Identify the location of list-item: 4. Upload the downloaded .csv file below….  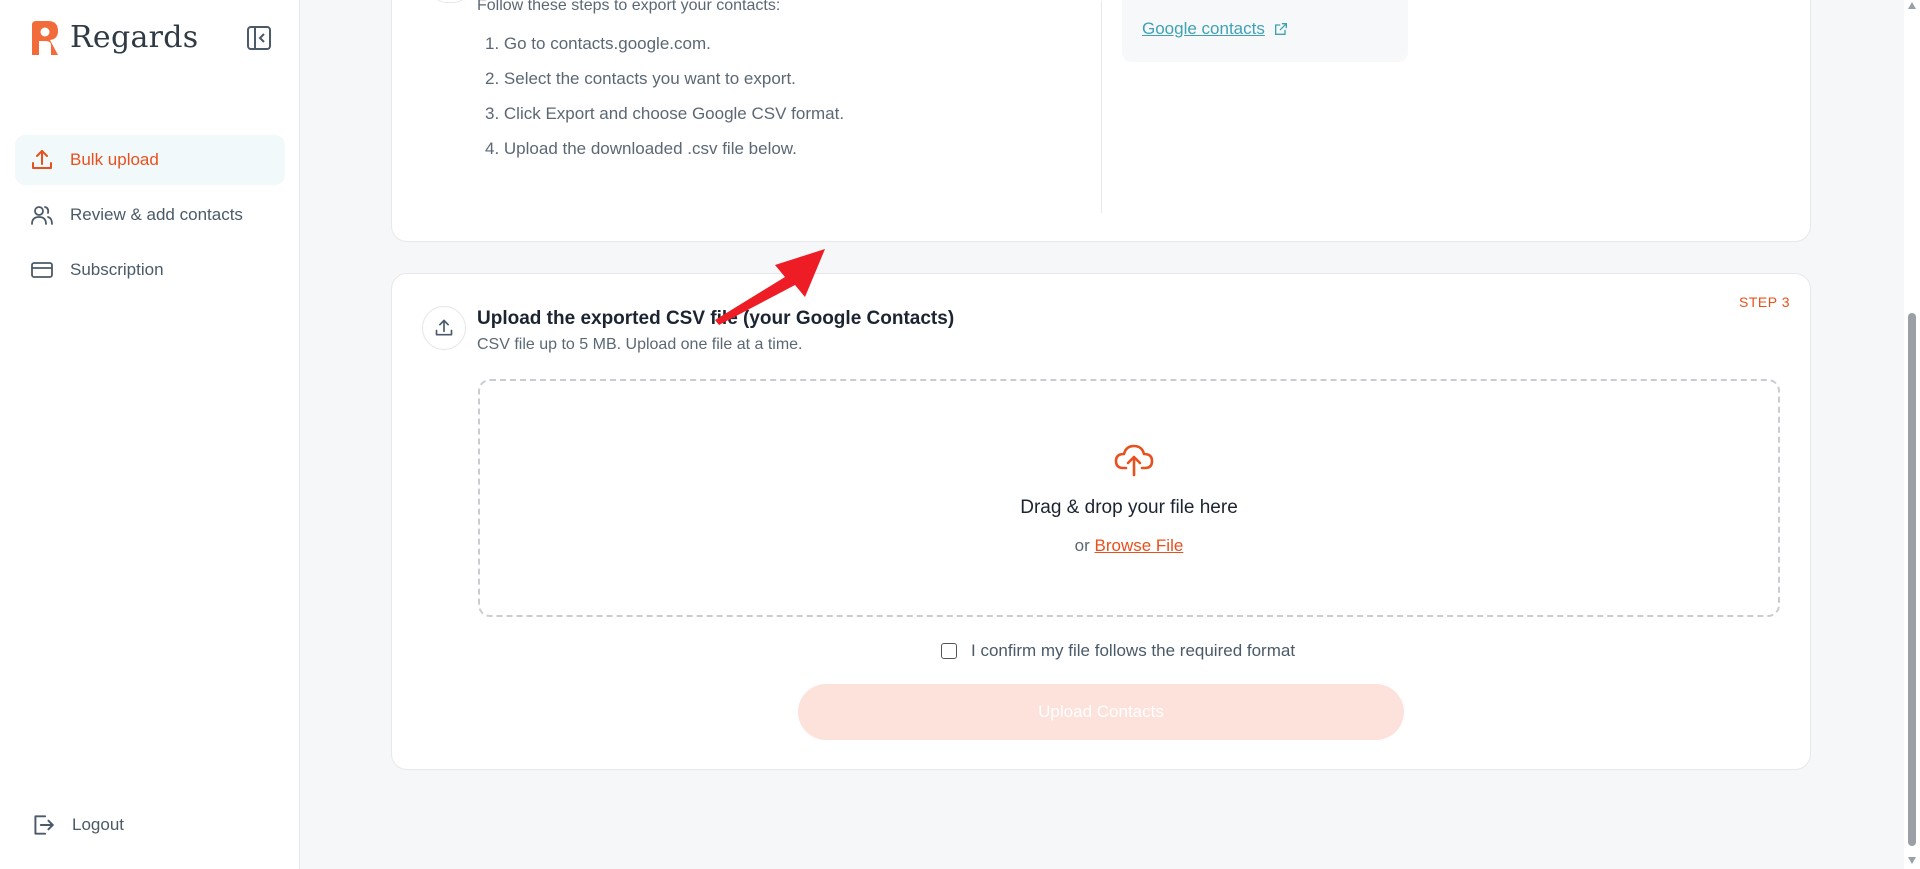
(641, 148).